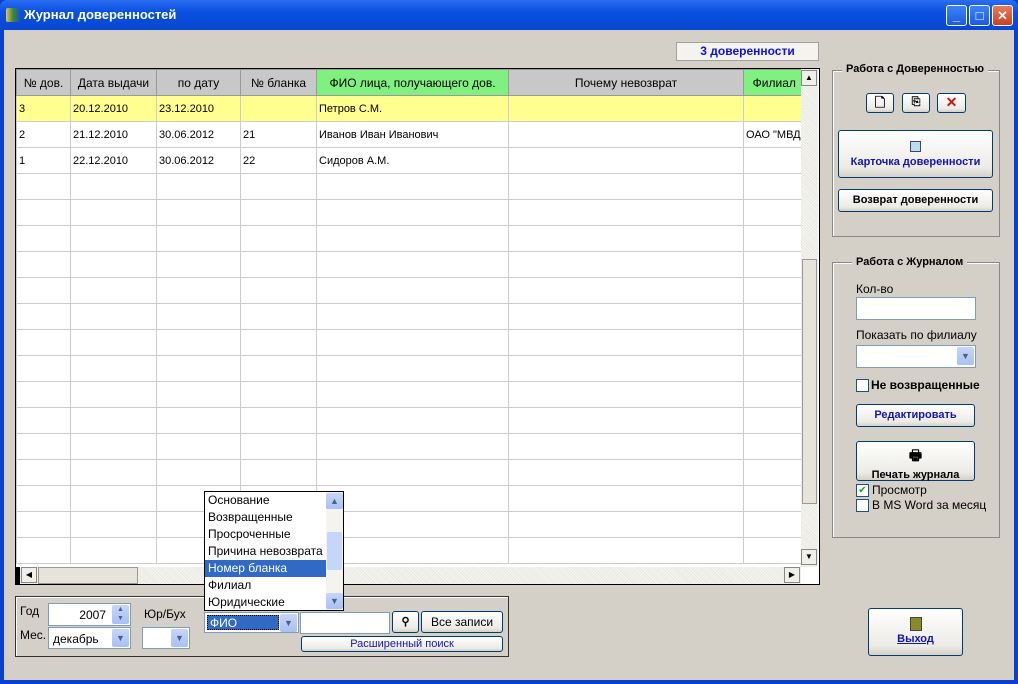 The image size is (1018, 684). What do you see at coordinates (916, 356) in the screenshot?
I see `branch-select: ▼` at bounding box center [916, 356].